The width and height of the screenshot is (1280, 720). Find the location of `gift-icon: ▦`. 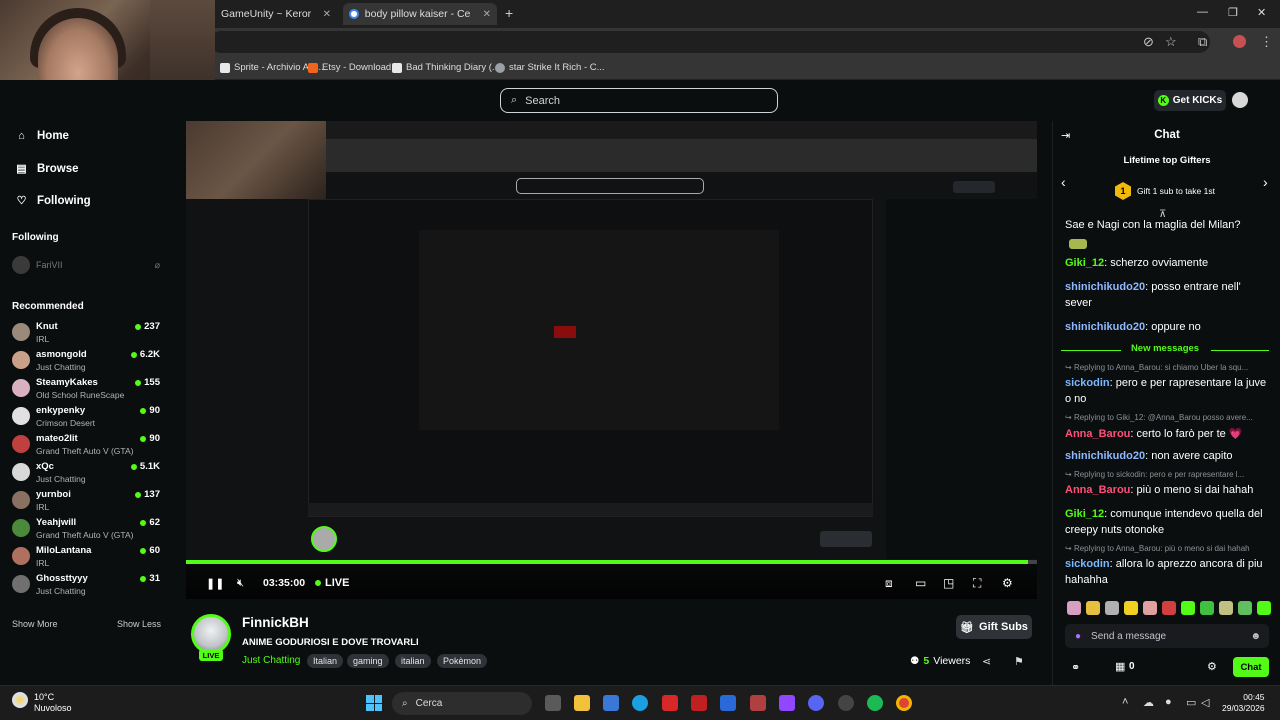

gift-icon: ▦ is located at coordinates (1120, 666).